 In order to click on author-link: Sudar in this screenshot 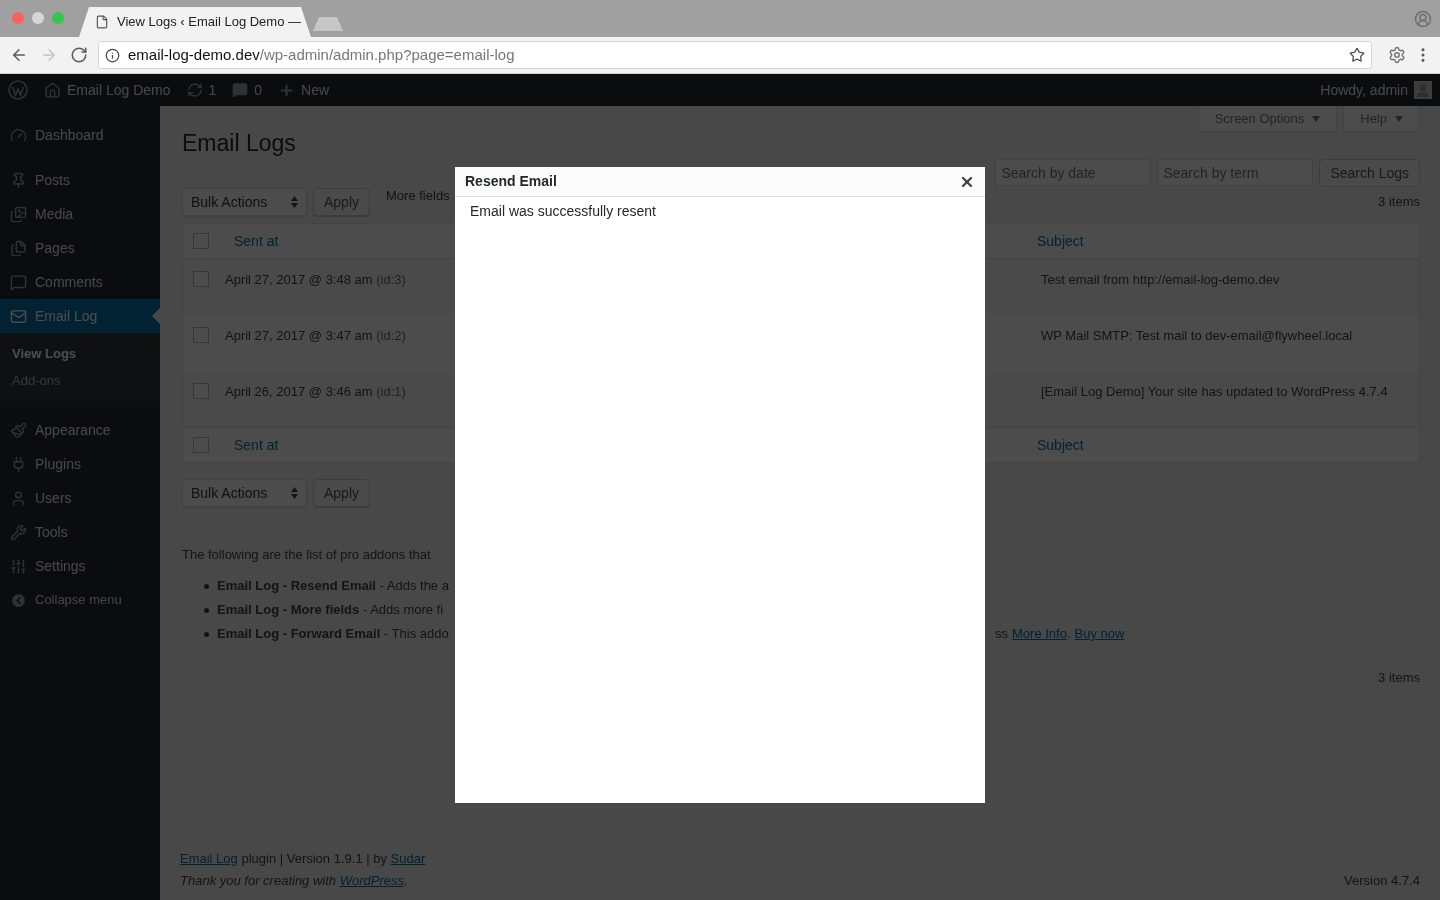, I will do `click(408, 858)`.